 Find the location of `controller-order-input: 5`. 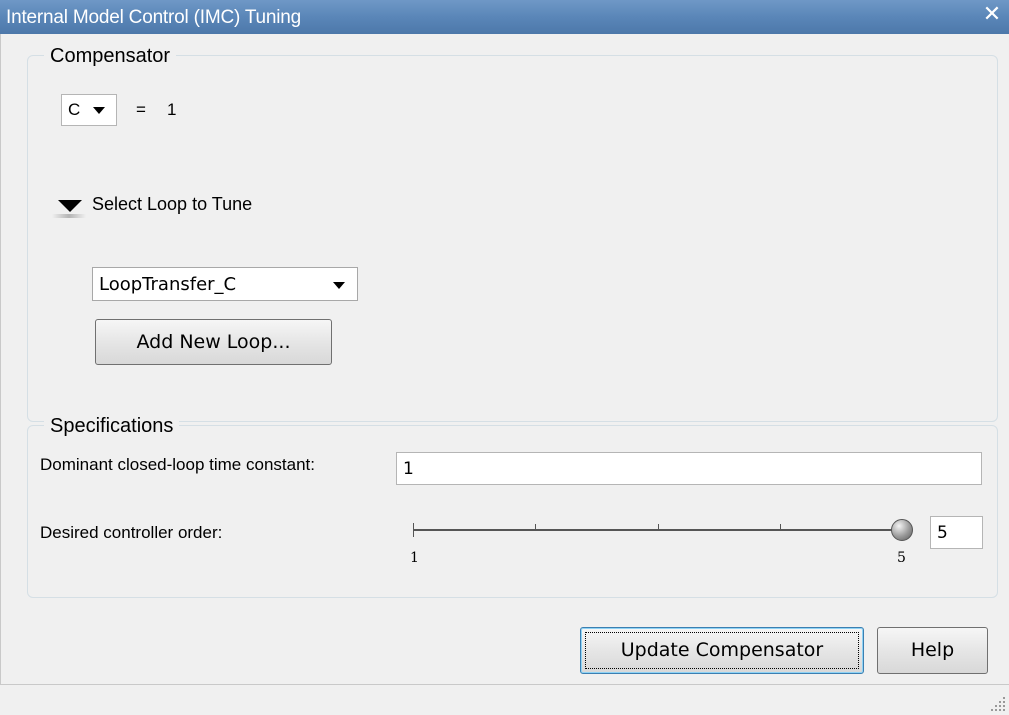

controller-order-input: 5 is located at coordinates (956, 532).